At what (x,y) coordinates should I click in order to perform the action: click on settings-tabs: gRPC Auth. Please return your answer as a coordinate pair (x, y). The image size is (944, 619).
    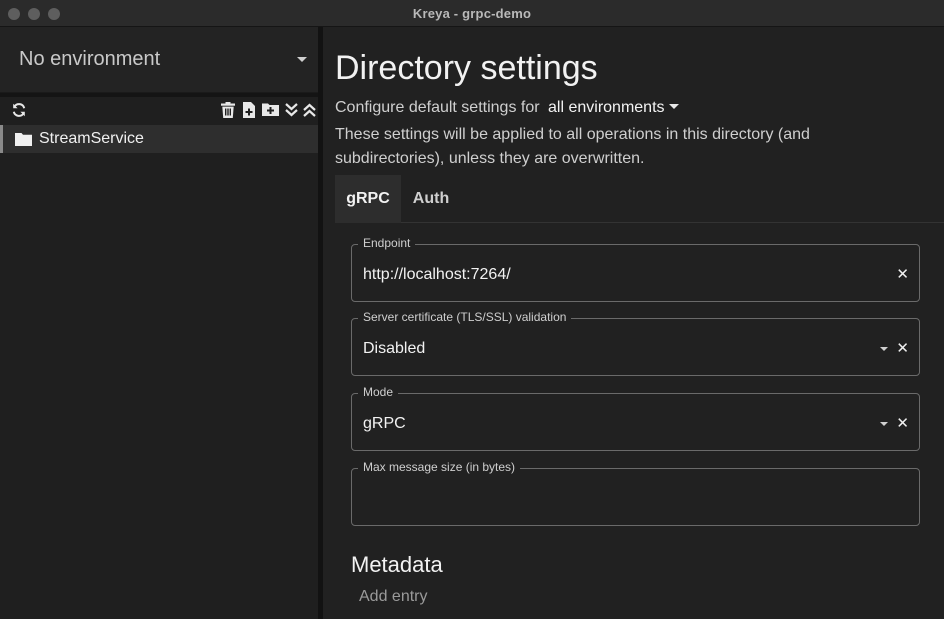
    Looking at the image, I should click on (639, 199).